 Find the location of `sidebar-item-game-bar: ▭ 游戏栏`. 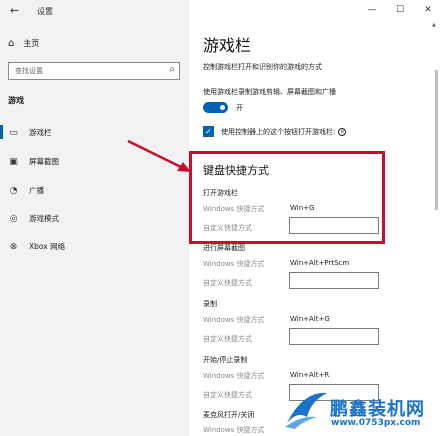

sidebar-item-game-bar: ▭ 游戏栏 is located at coordinates (30, 132).